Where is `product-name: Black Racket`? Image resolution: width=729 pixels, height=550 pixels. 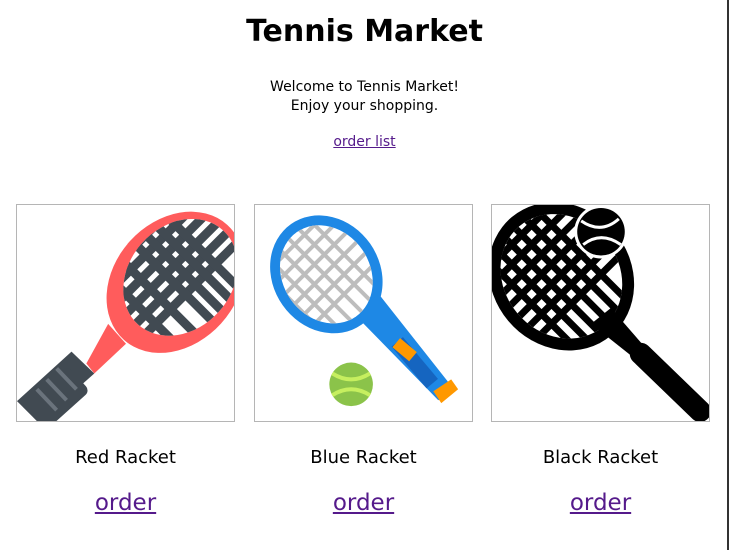
product-name: Black Racket is located at coordinates (600, 457).